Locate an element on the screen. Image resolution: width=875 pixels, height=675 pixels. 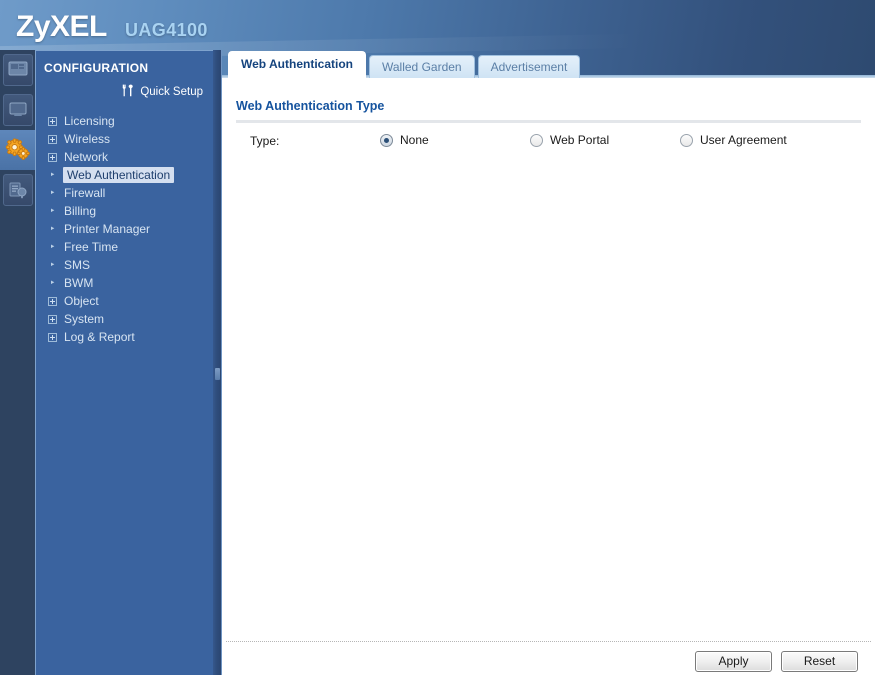
sidebar-item-label: Network is located at coordinates (86, 157).